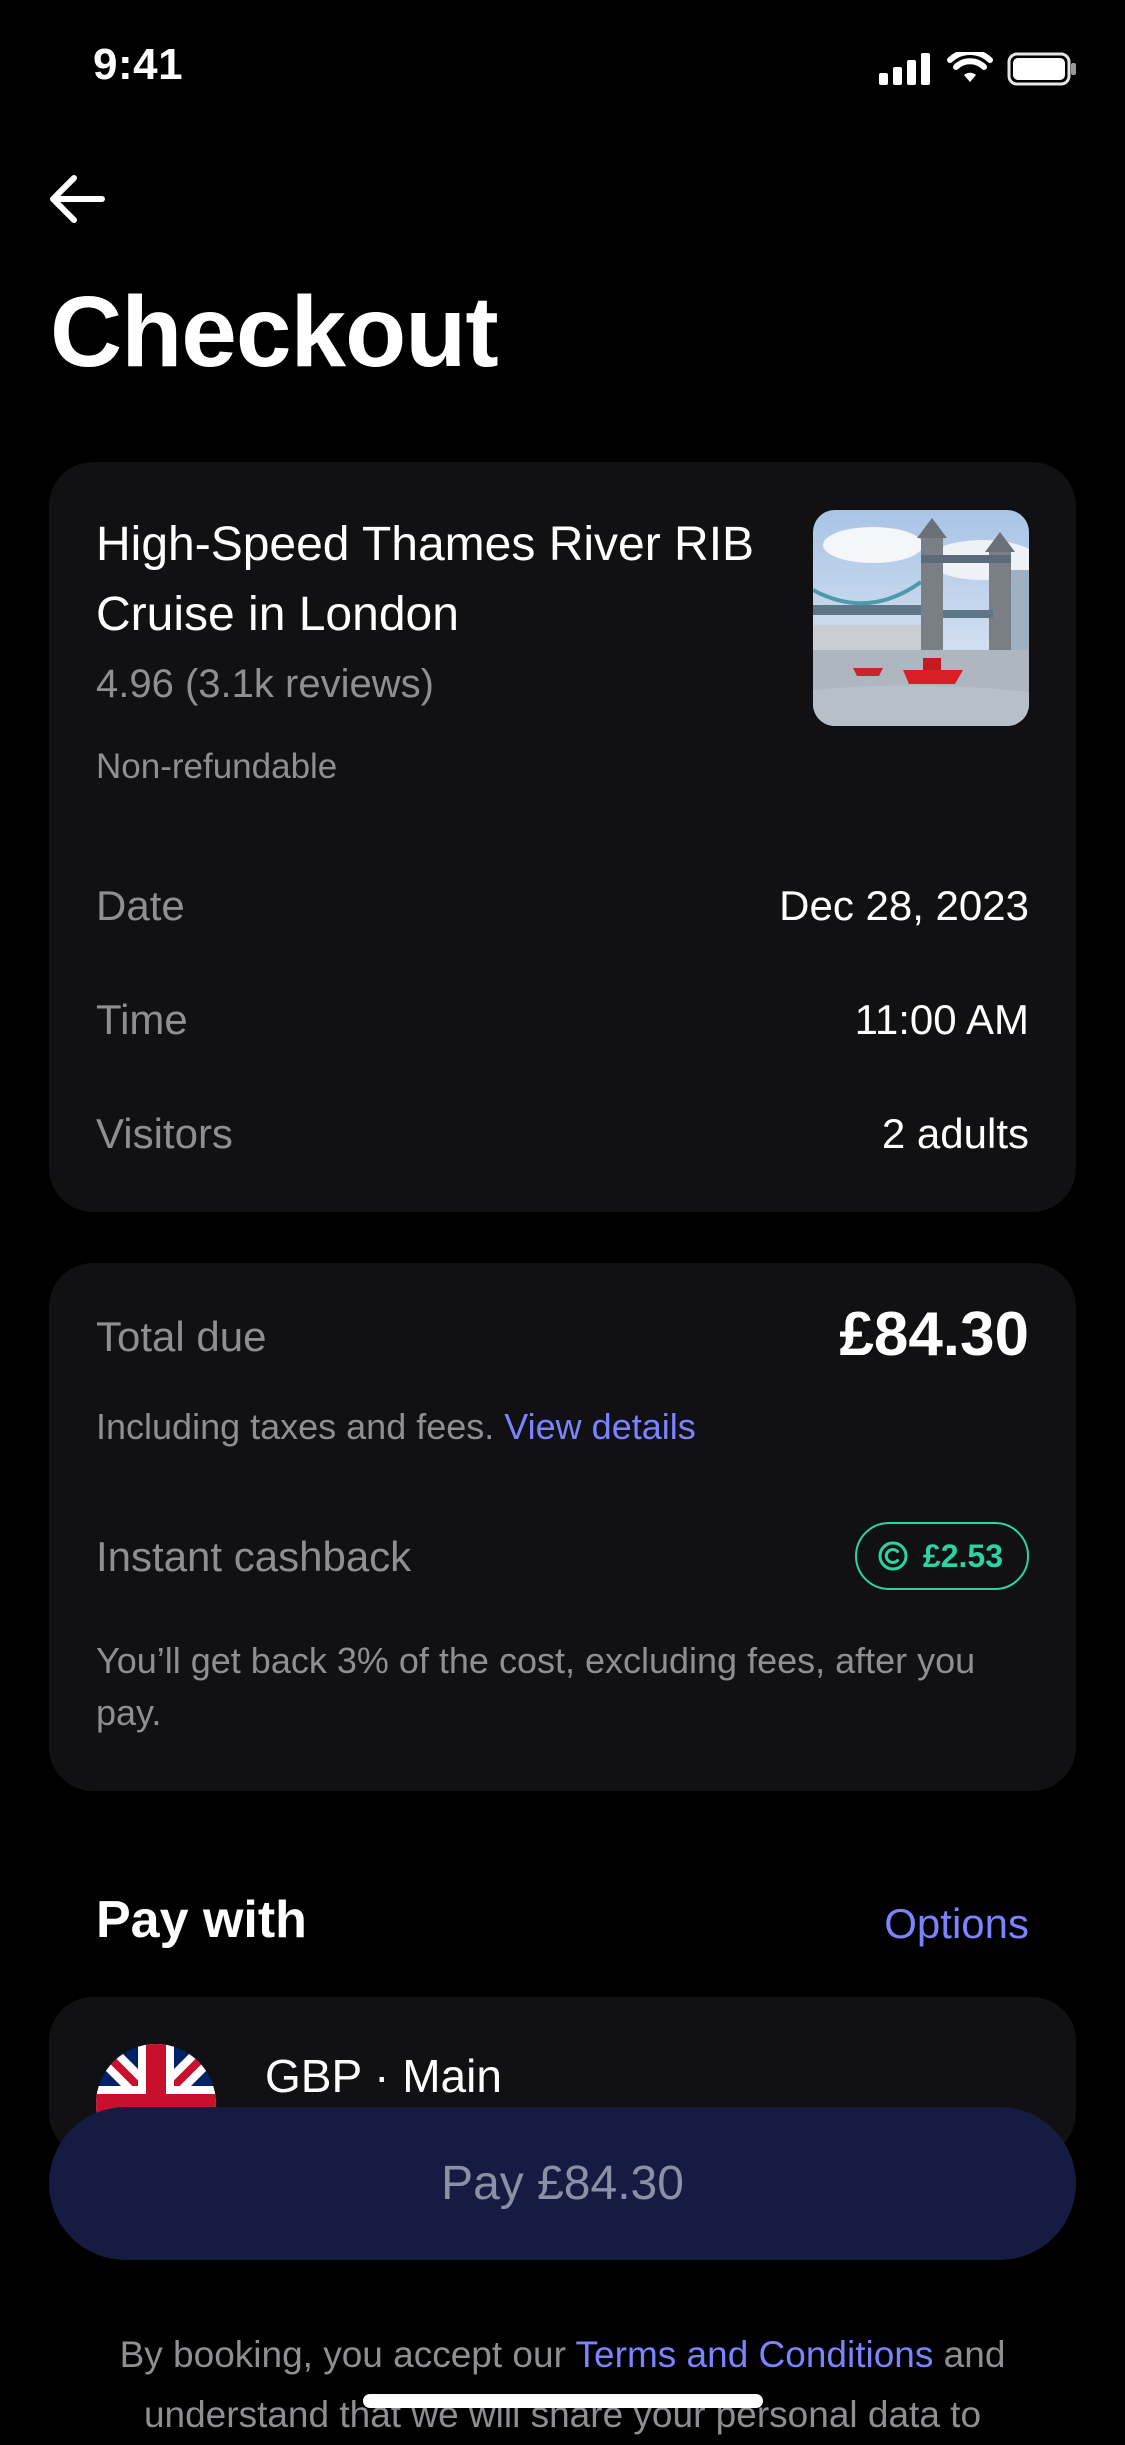 This screenshot has width=1125, height=2445. I want to click on taxes-note: Including taxes and fees. View details, so click(396, 1427).